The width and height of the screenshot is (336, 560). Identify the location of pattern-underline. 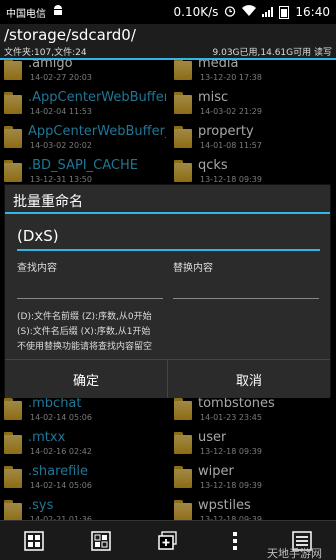
(168, 250).